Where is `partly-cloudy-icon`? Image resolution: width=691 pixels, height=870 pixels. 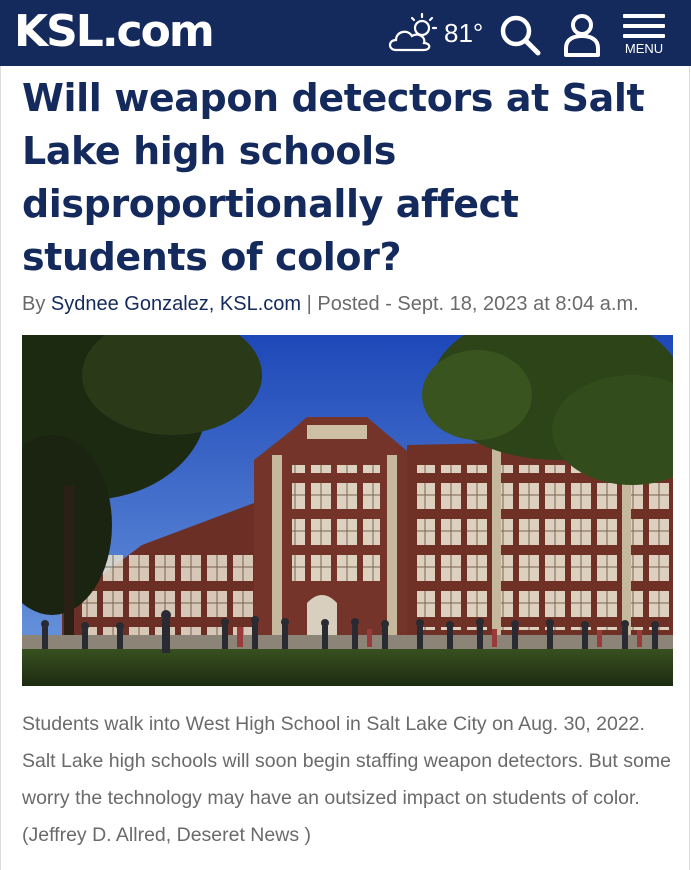 partly-cloudy-icon is located at coordinates (414, 34).